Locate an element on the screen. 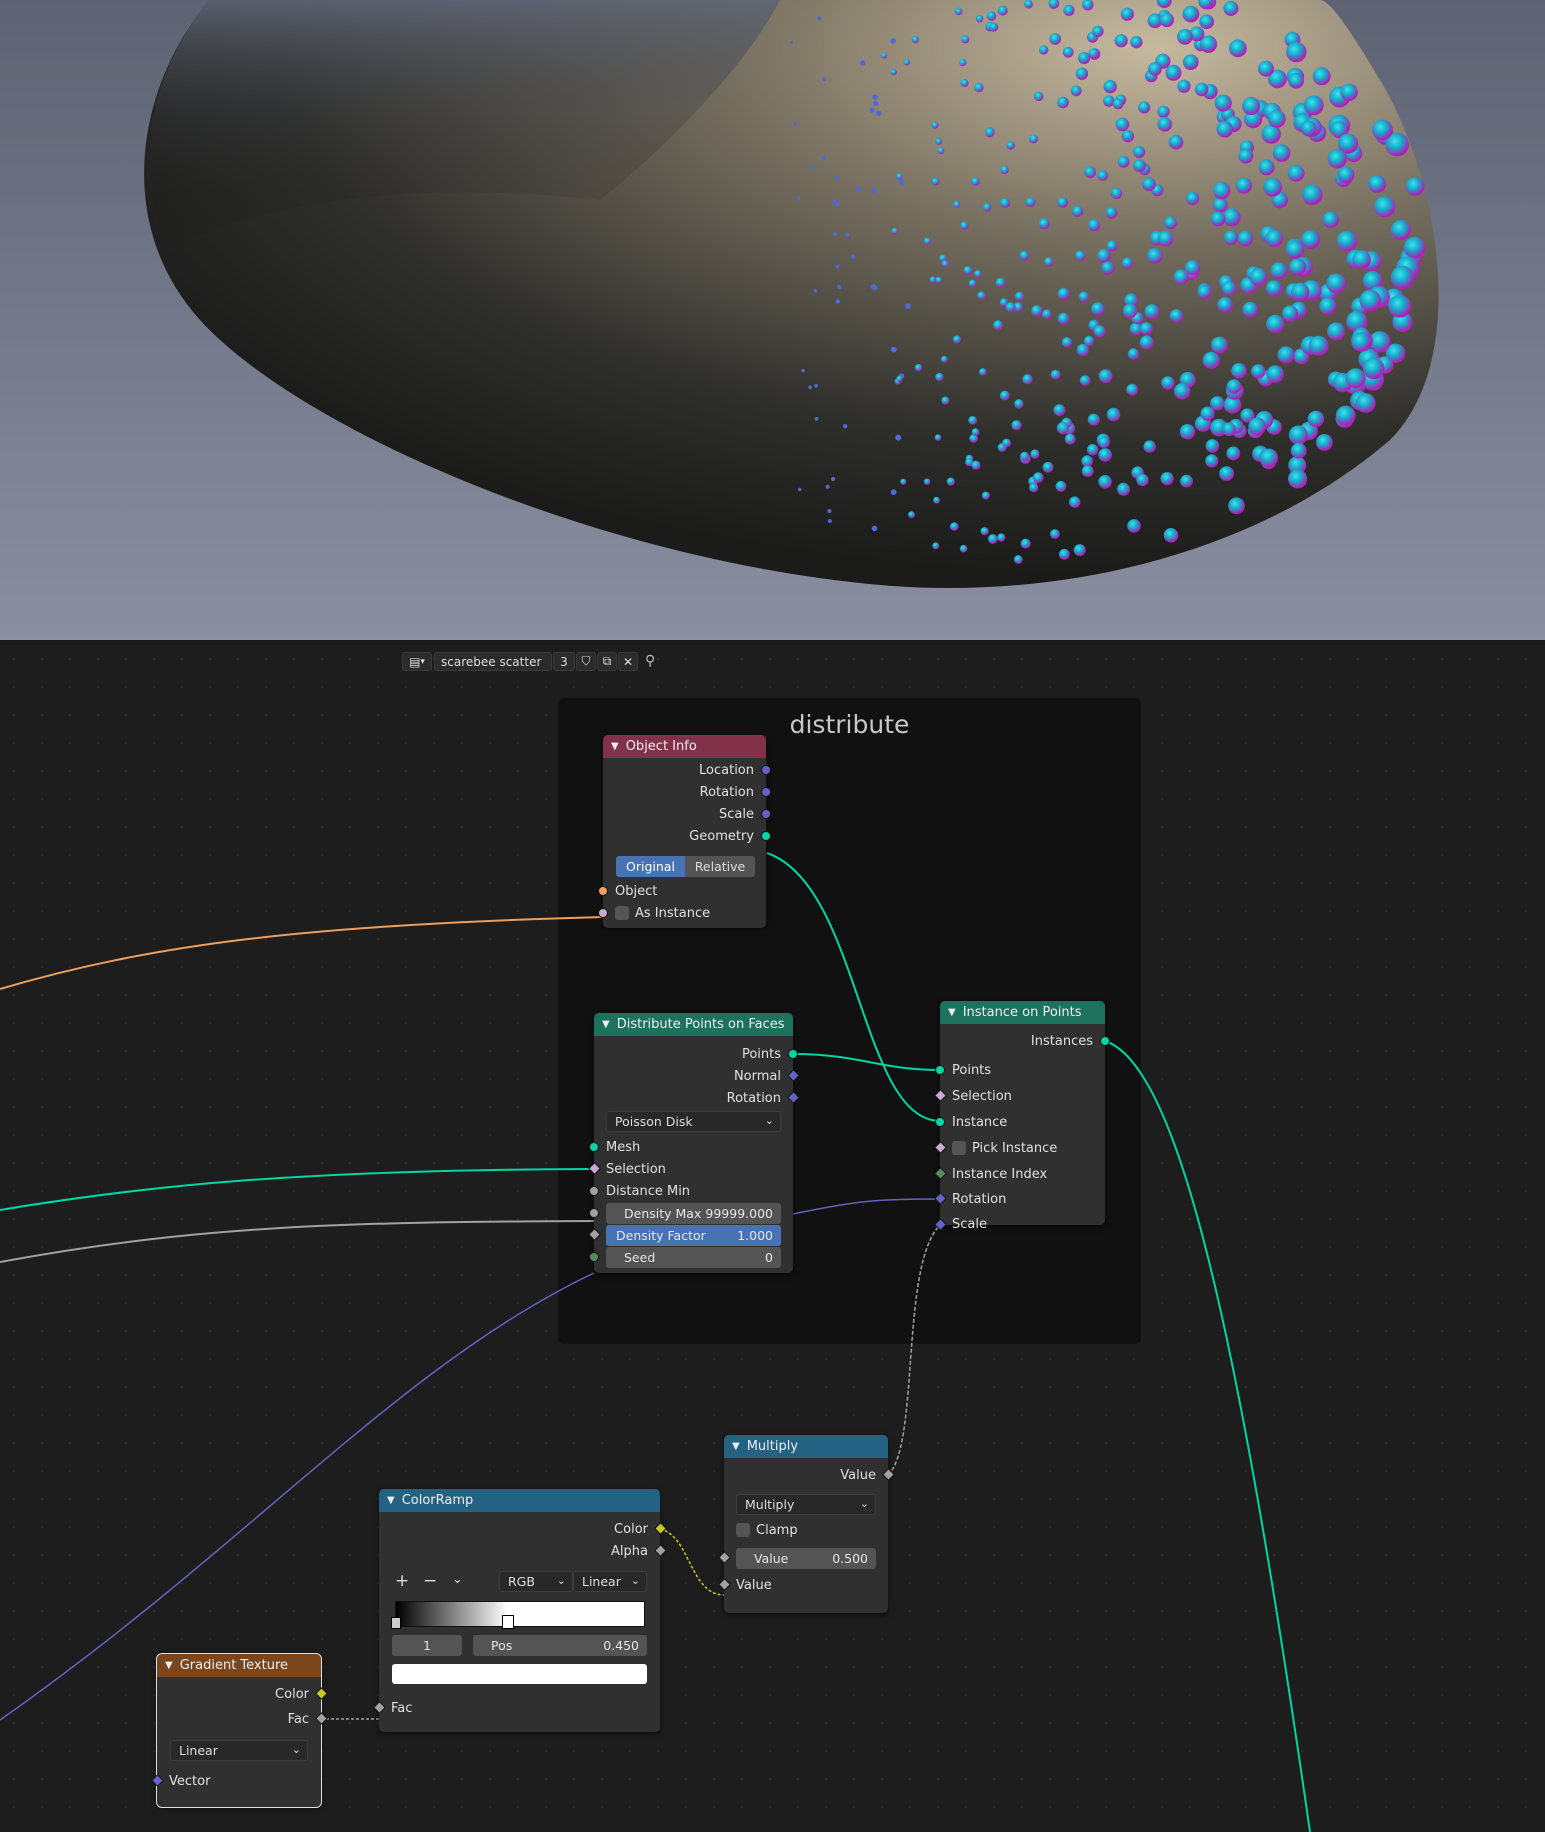  value-field: Value 0.500 is located at coordinates (806, 1558).